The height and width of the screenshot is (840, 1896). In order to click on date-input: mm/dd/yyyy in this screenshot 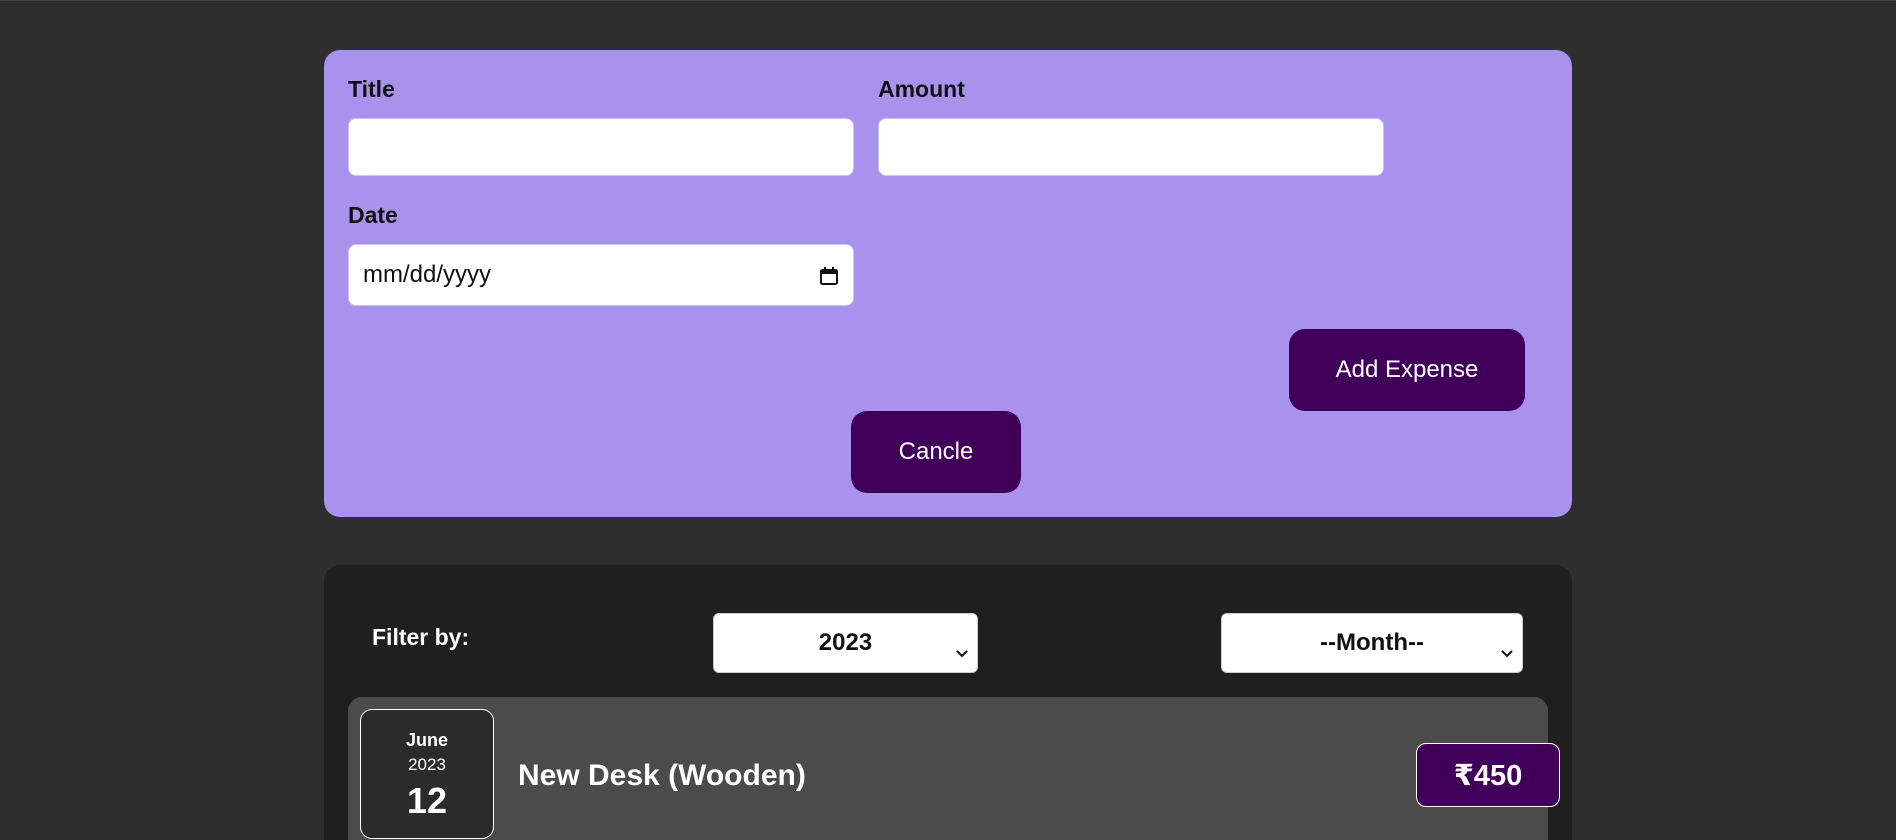, I will do `click(601, 275)`.